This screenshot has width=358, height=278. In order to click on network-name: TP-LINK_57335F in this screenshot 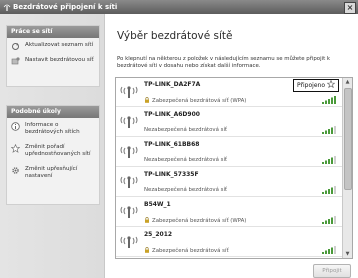, I will do `click(171, 174)`.